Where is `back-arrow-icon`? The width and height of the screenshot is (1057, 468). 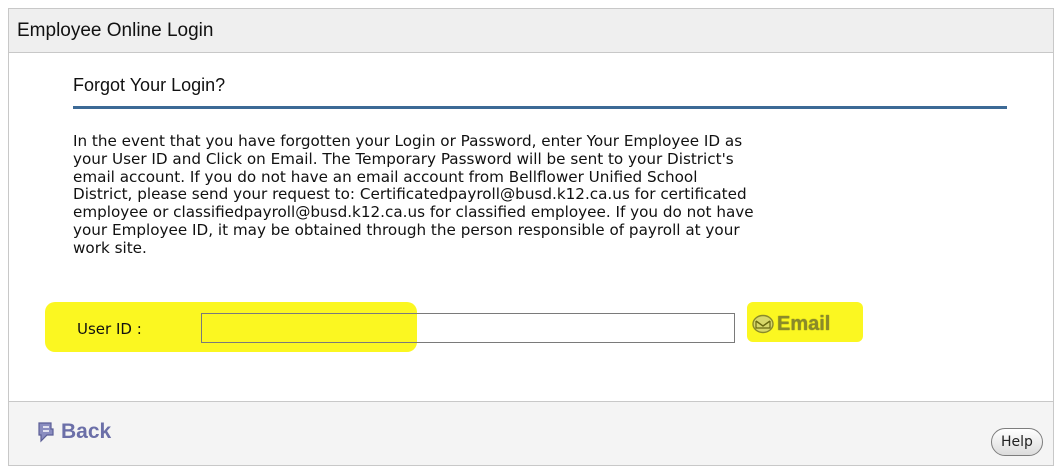
back-arrow-icon is located at coordinates (46, 432).